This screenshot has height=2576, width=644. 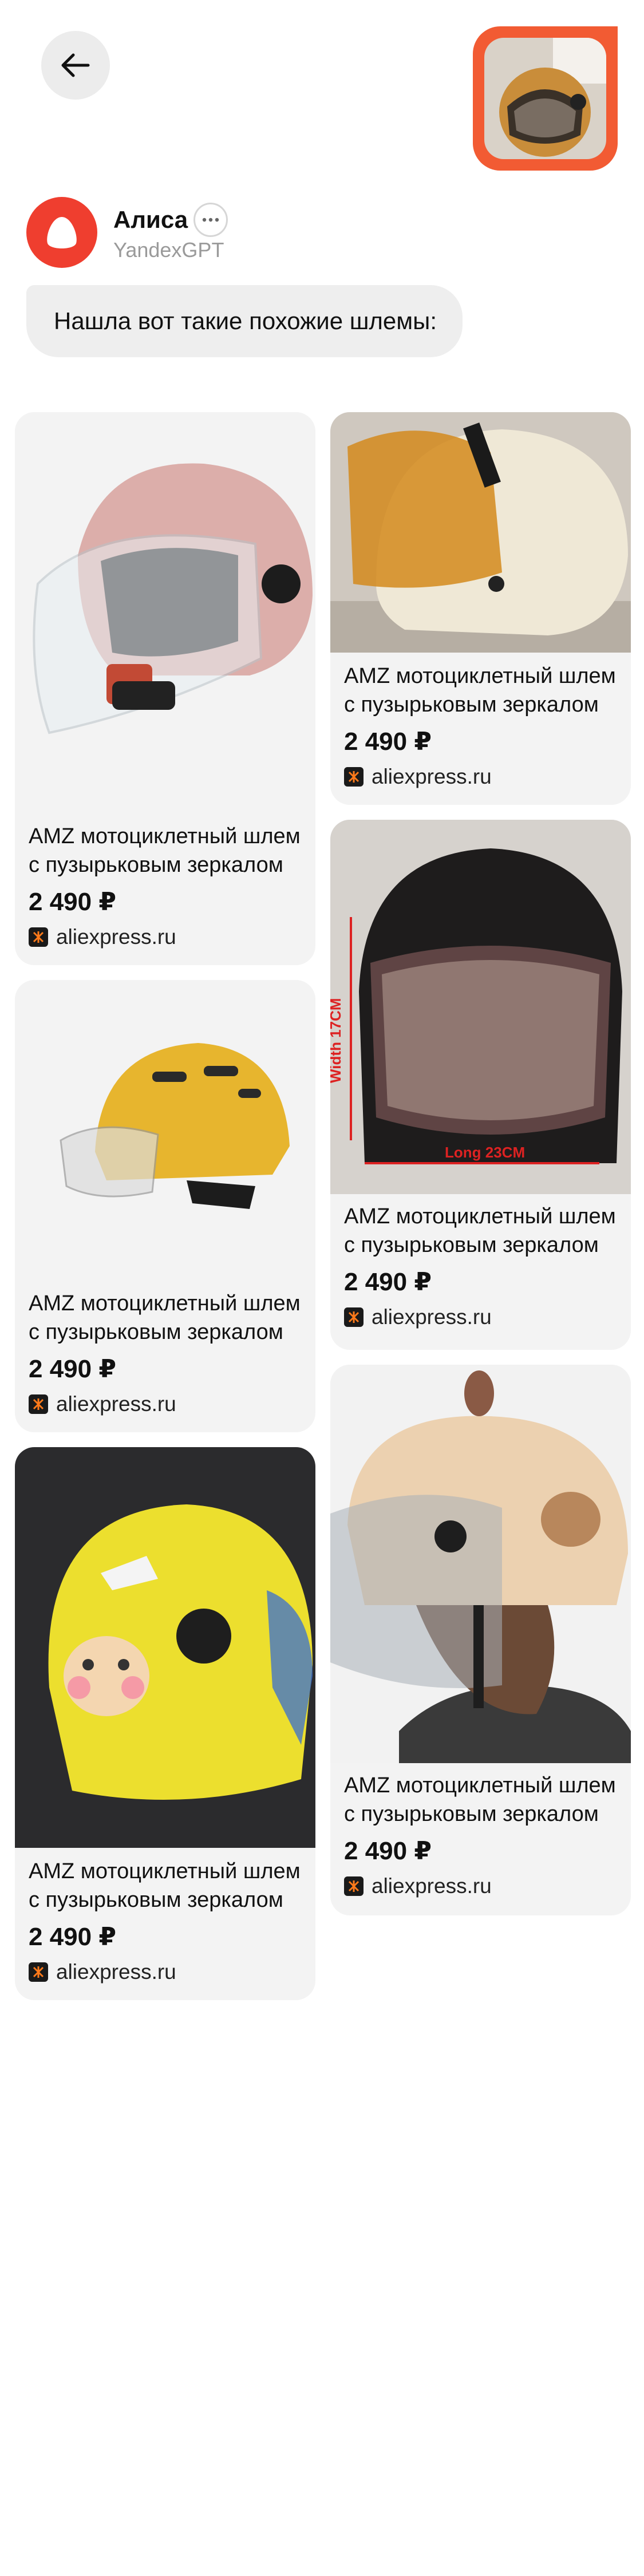 What do you see at coordinates (480, 1007) in the screenshot?
I see `product-image: Width 17CM Long 23CM` at bounding box center [480, 1007].